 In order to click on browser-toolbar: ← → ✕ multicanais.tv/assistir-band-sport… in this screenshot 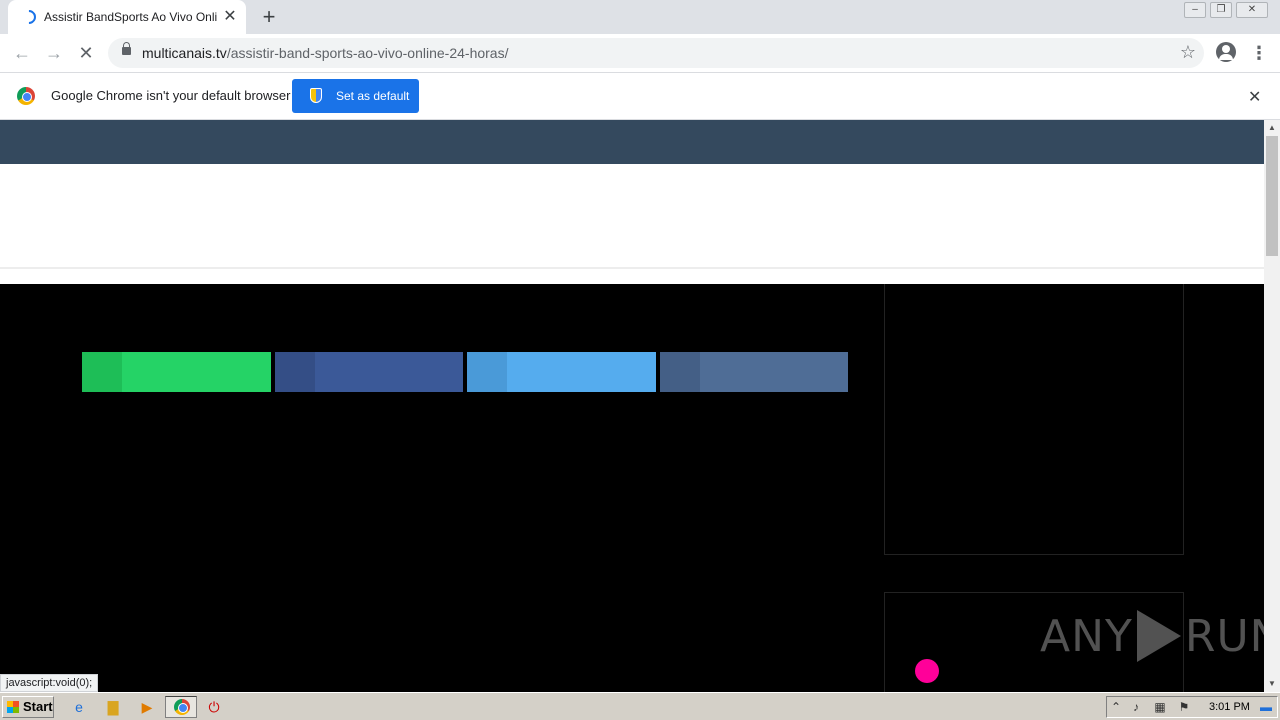, I will do `click(640, 53)`.